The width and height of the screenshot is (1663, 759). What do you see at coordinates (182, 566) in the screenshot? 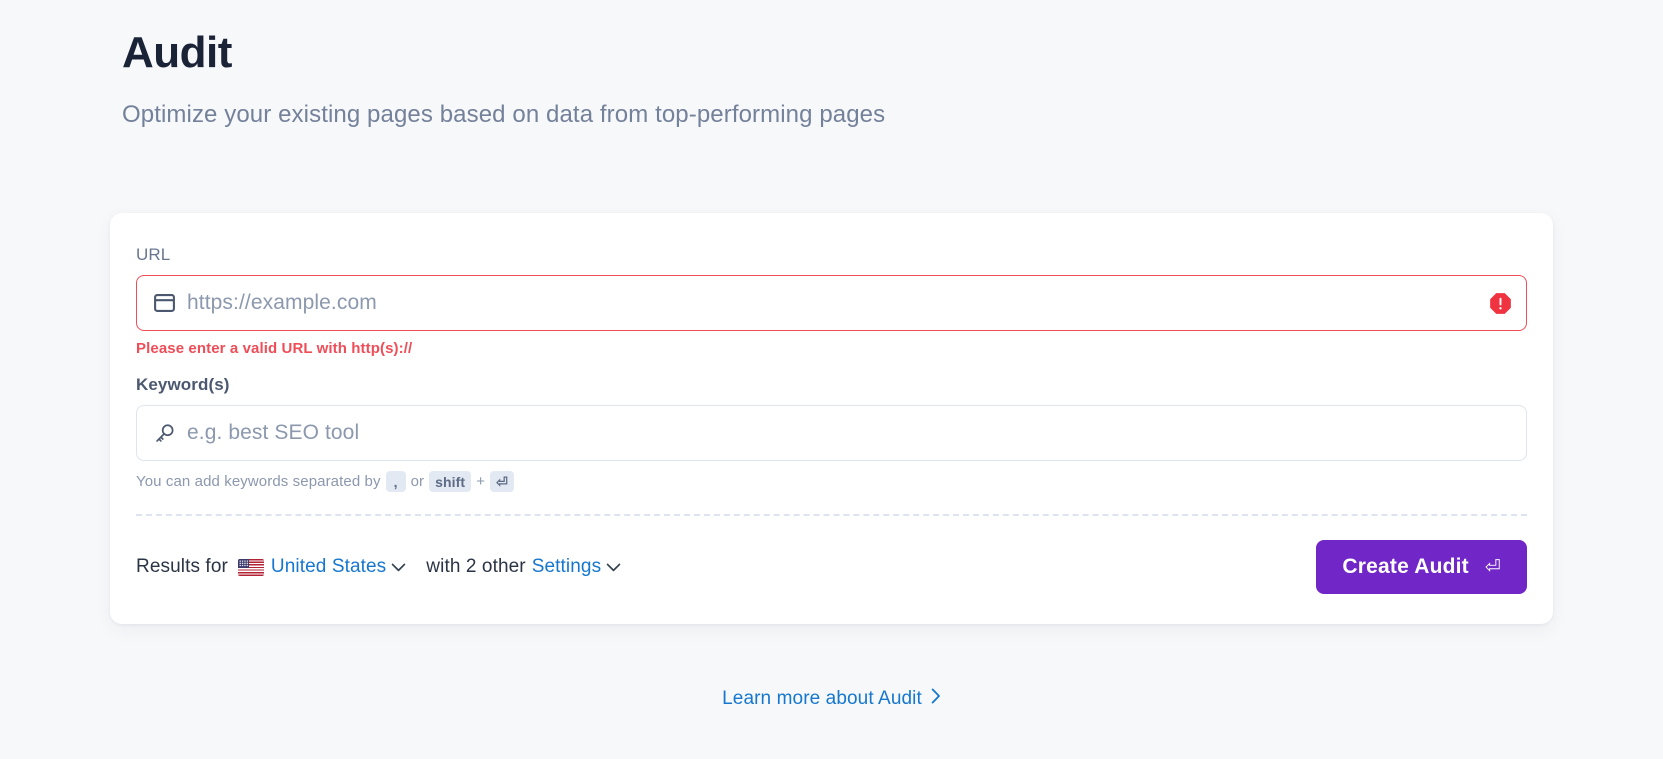
I see `results-for-label: Results for` at bounding box center [182, 566].